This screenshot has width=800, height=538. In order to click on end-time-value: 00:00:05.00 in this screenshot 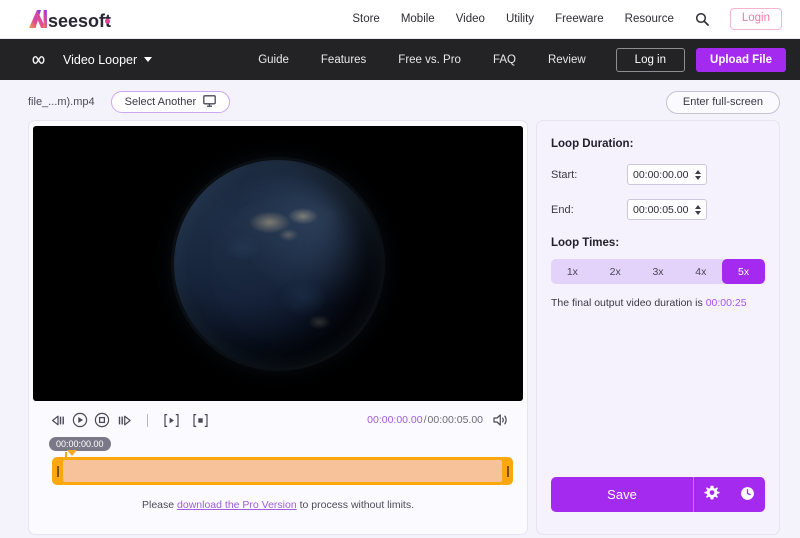, I will do `click(661, 209)`.